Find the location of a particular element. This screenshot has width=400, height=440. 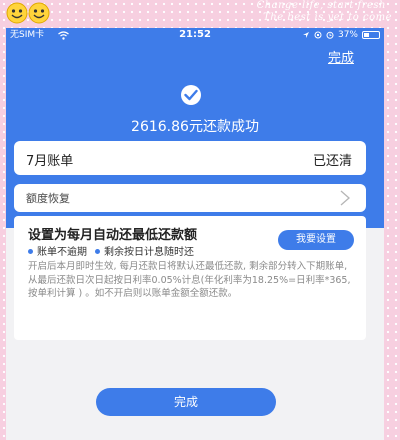

bill-status-card: 7月账单 已还清 is located at coordinates (190, 158).